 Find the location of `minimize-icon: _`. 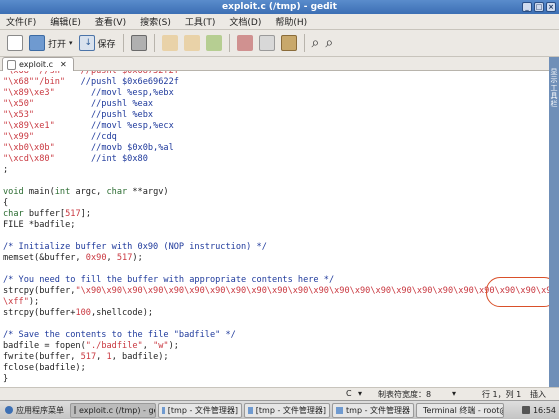

minimize-icon: _ is located at coordinates (527, 7).